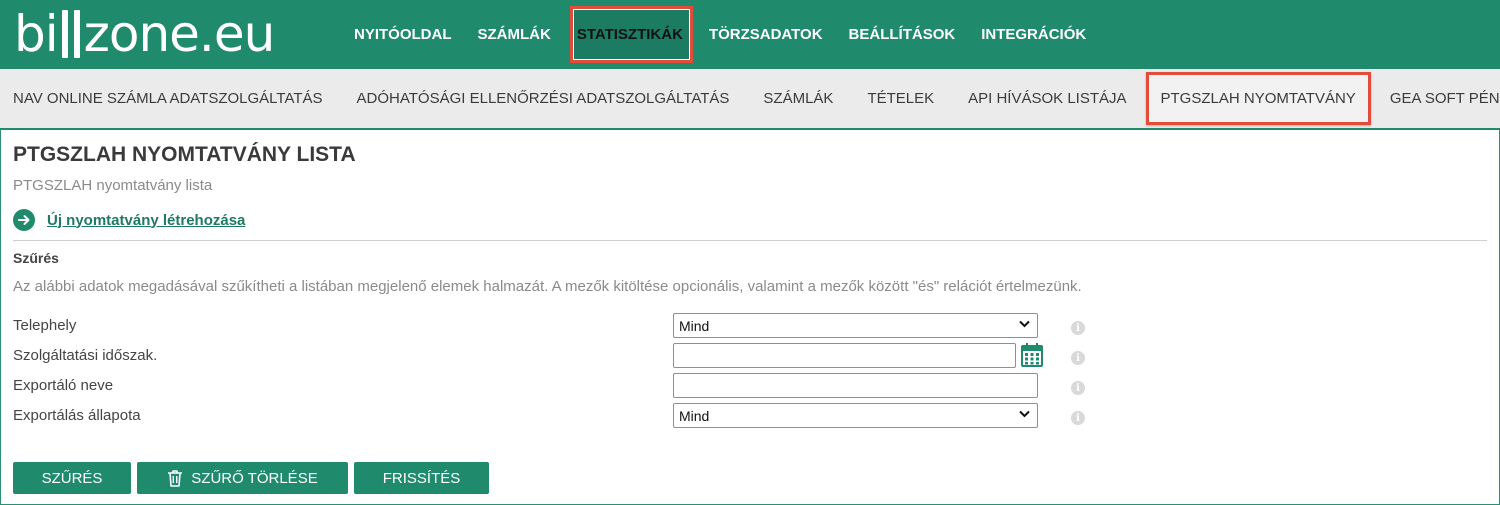 The height and width of the screenshot is (505, 1500). What do you see at coordinates (70, 34) in the screenshot?
I see `logo-bars-graphic` at bounding box center [70, 34].